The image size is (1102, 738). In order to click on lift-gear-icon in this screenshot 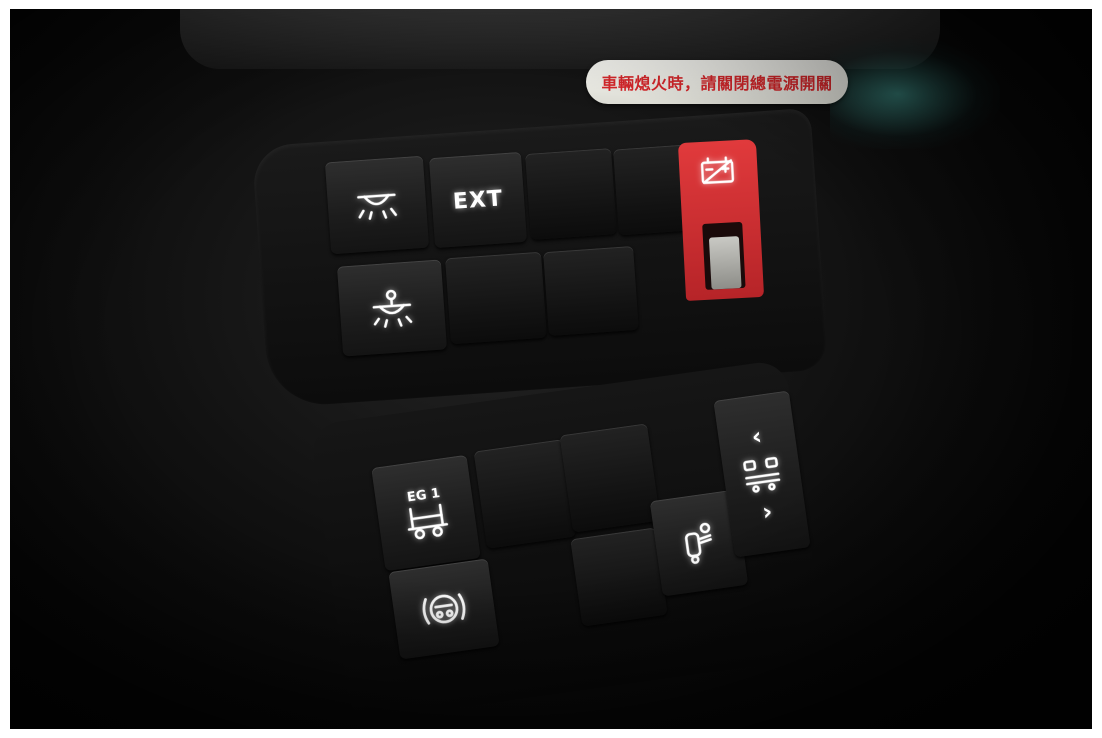, I will do `click(427, 520)`.